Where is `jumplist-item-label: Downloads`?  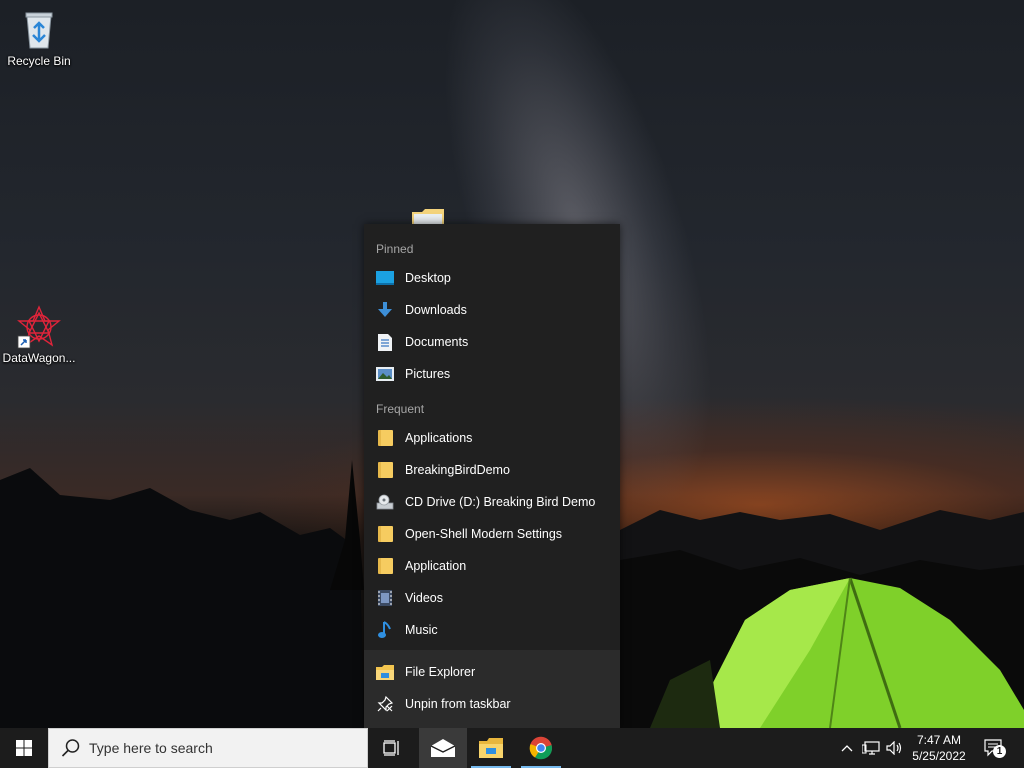 jumplist-item-label: Downloads is located at coordinates (436, 310).